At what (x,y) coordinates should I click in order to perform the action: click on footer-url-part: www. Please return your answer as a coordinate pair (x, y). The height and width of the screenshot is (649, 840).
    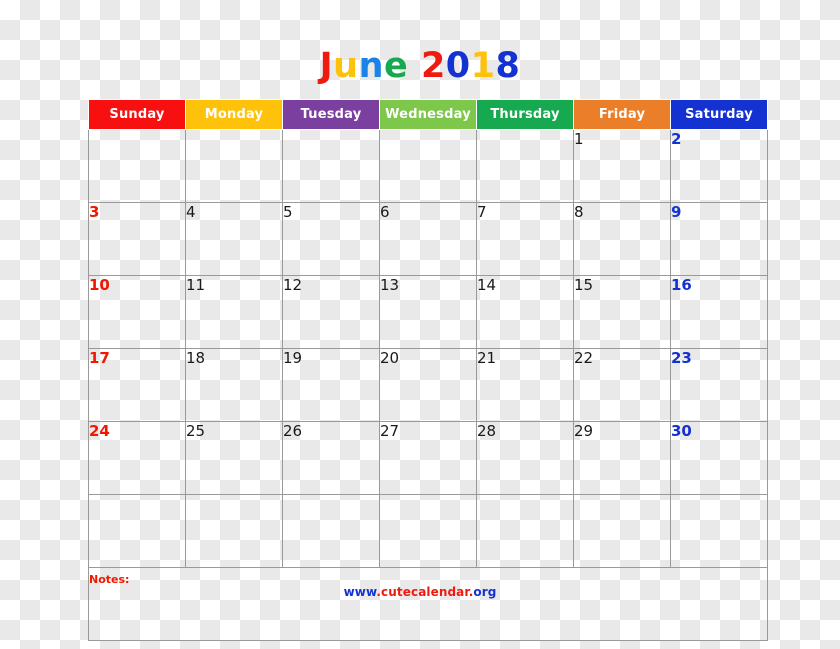
    Looking at the image, I should click on (360, 592).